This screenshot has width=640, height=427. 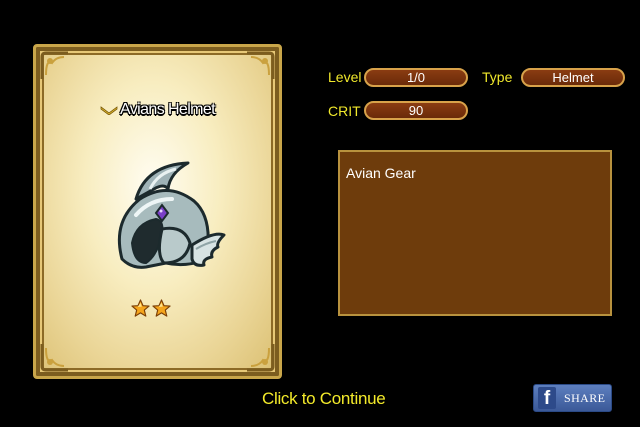 I want to click on facebook-icon: f, so click(x=547, y=398).